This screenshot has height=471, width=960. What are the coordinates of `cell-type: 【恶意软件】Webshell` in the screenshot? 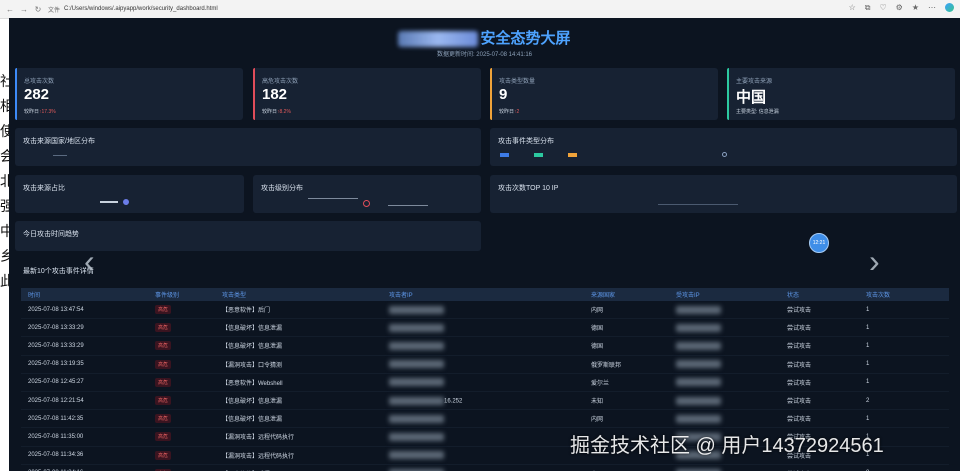 It's located at (298, 382).